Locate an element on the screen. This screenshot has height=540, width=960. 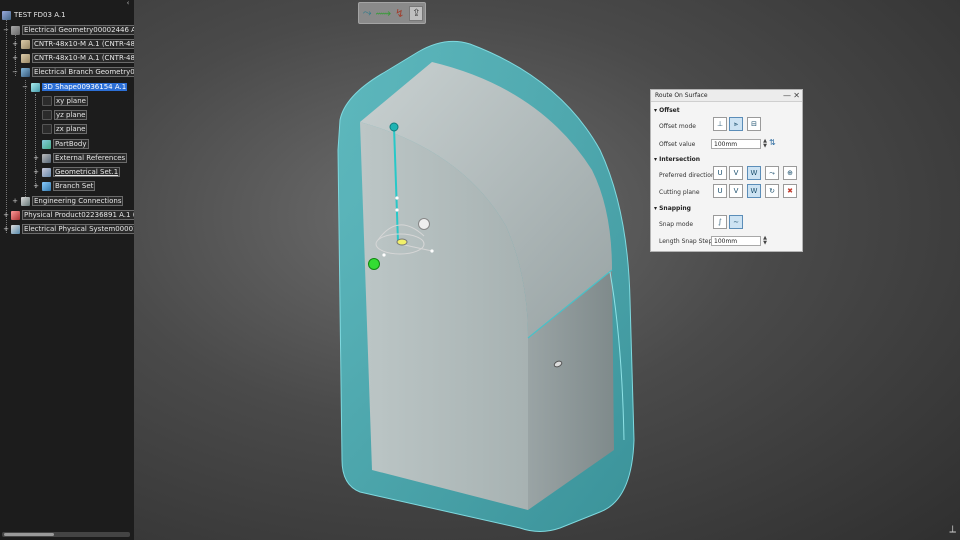
offset-mode-tangent-icon: ⊟ is located at coordinates (754, 124).